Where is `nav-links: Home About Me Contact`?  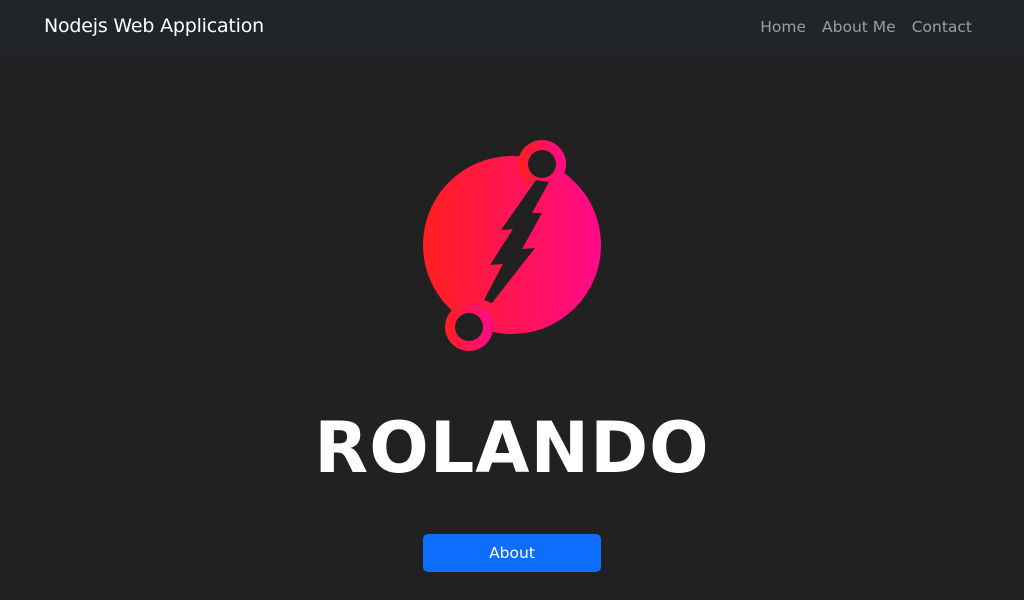
nav-links: Home About Me Contact is located at coordinates (866, 27).